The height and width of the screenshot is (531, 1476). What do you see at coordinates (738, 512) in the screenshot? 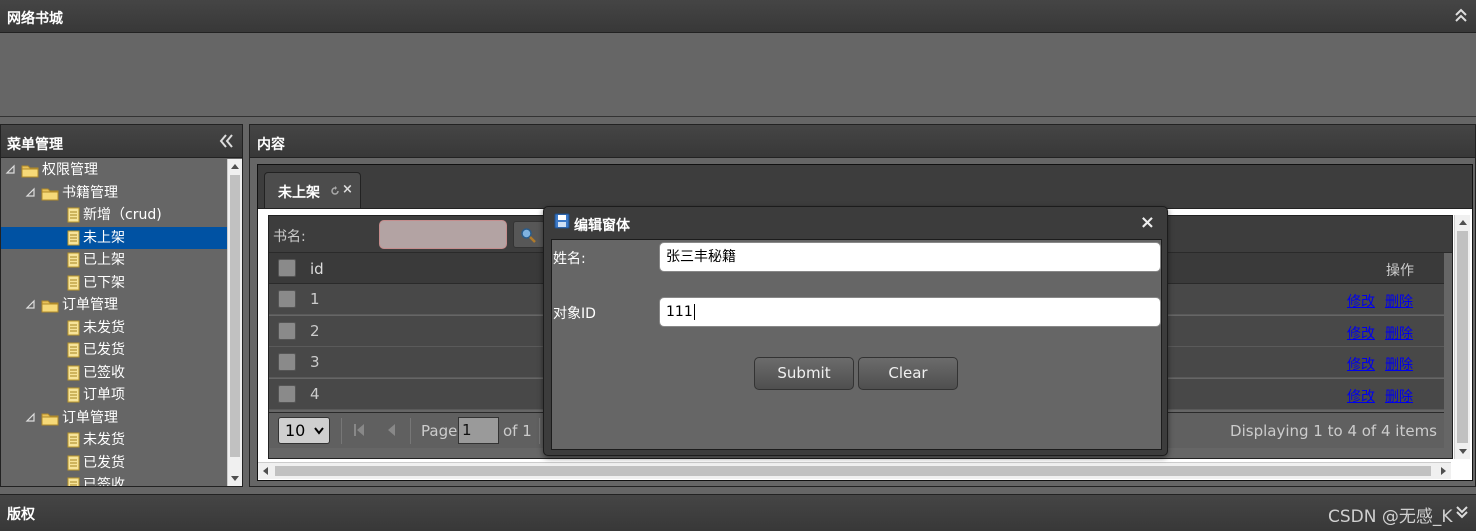
I see `south-panel: 版权 CSDN @无感_K` at bounding box center [738, 512].